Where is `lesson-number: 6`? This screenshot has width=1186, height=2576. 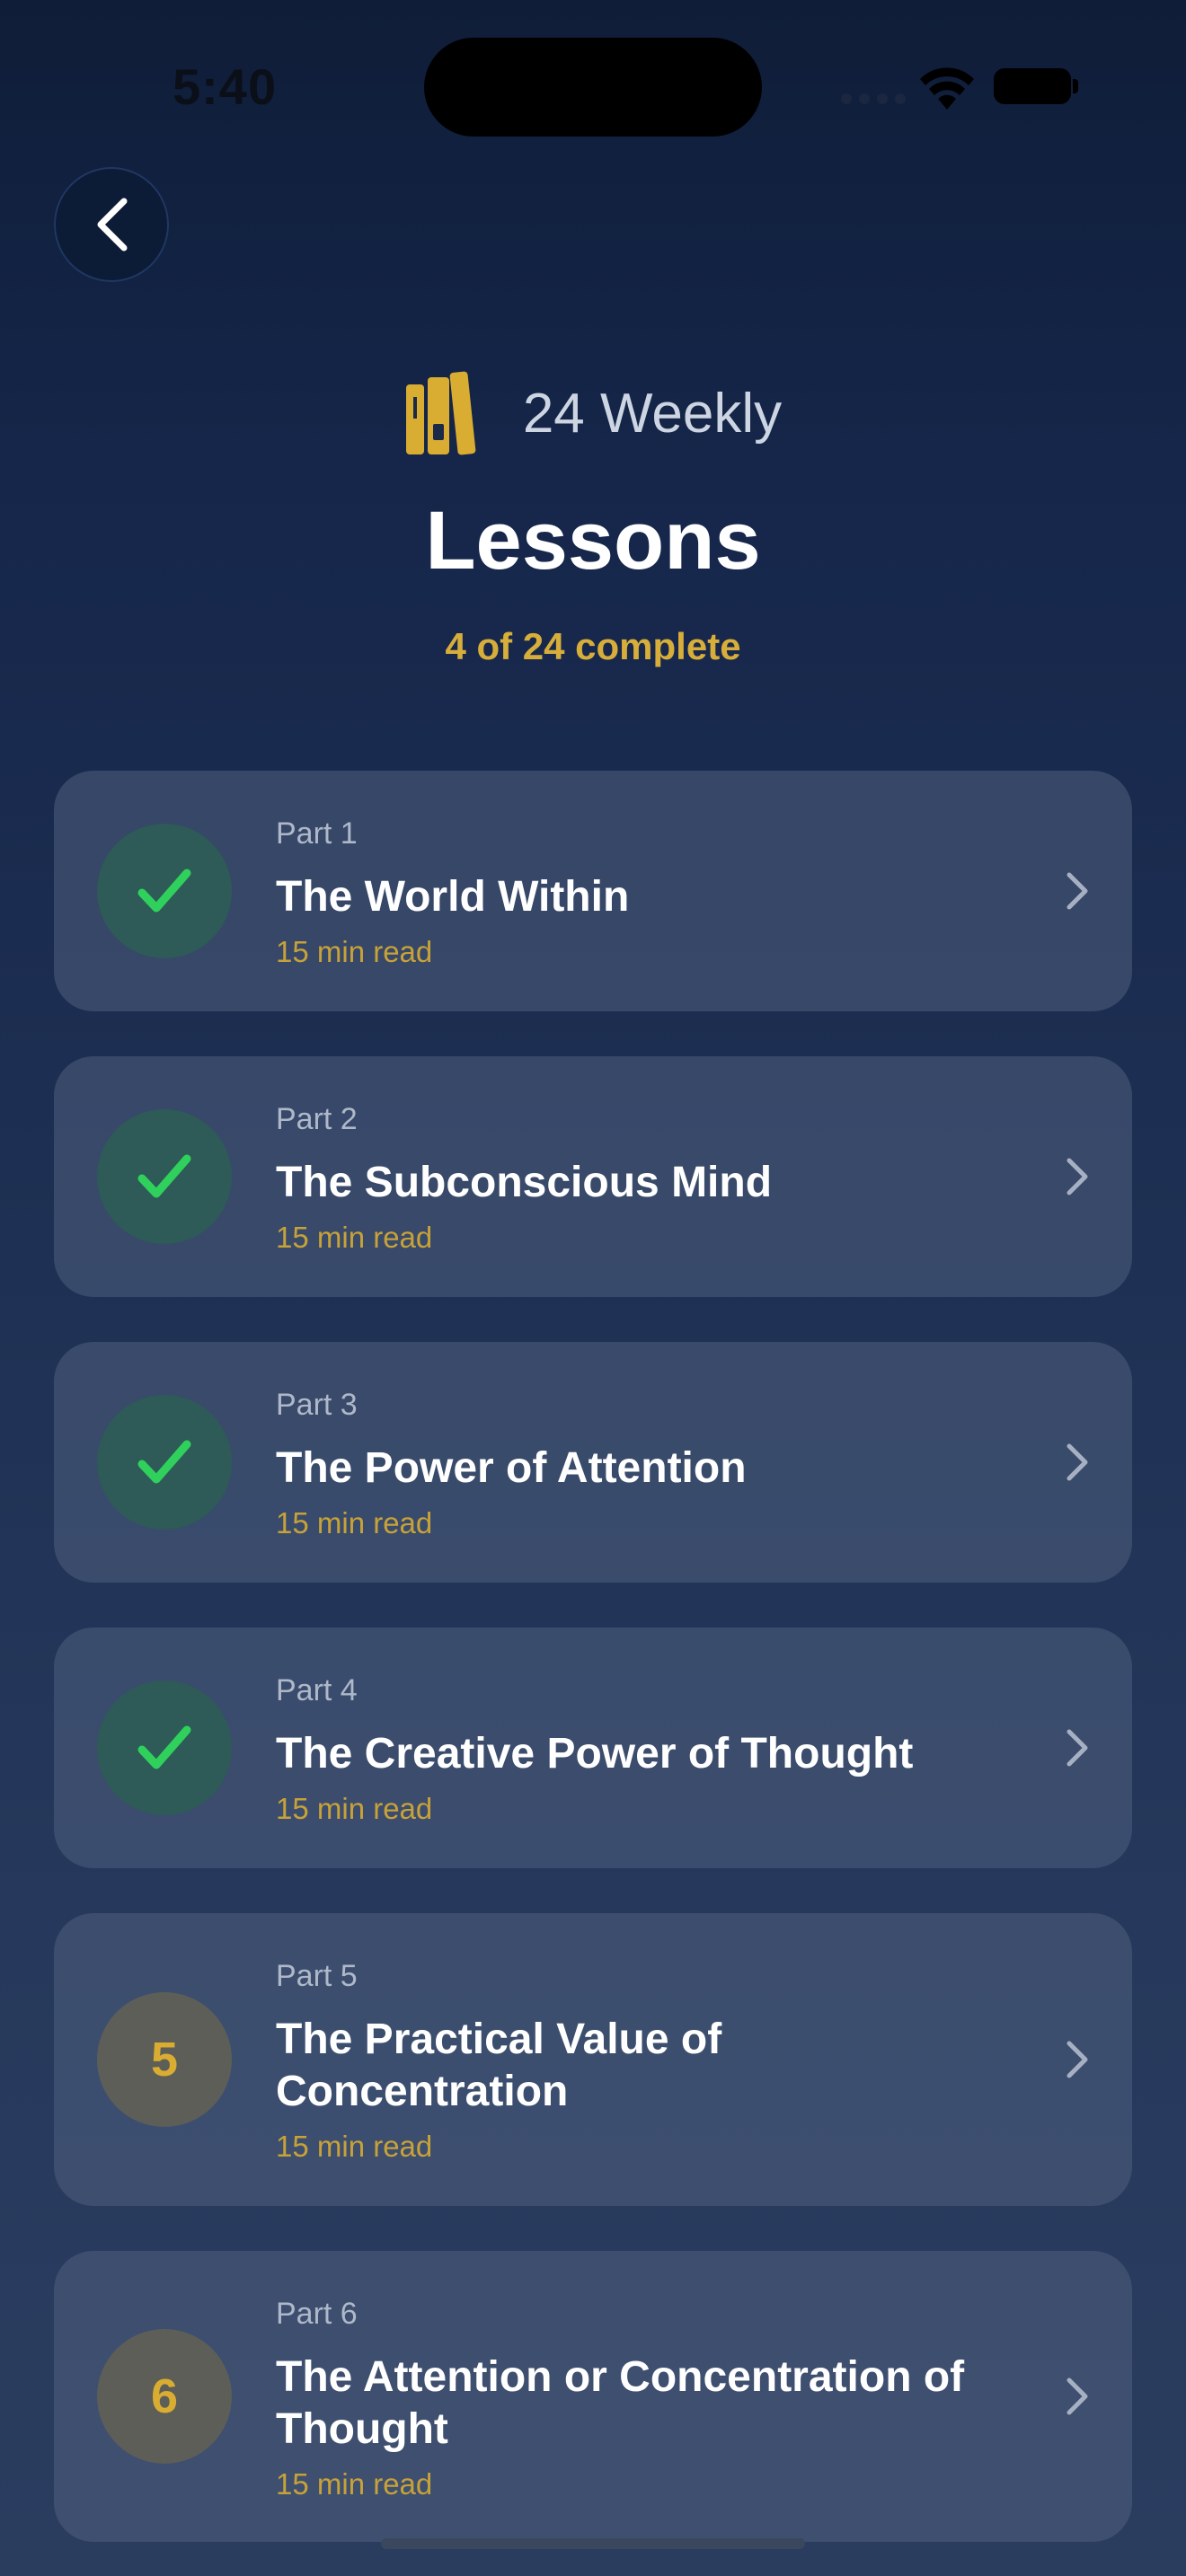
lesson-number: 6 is located at coordinates (164, 2396).